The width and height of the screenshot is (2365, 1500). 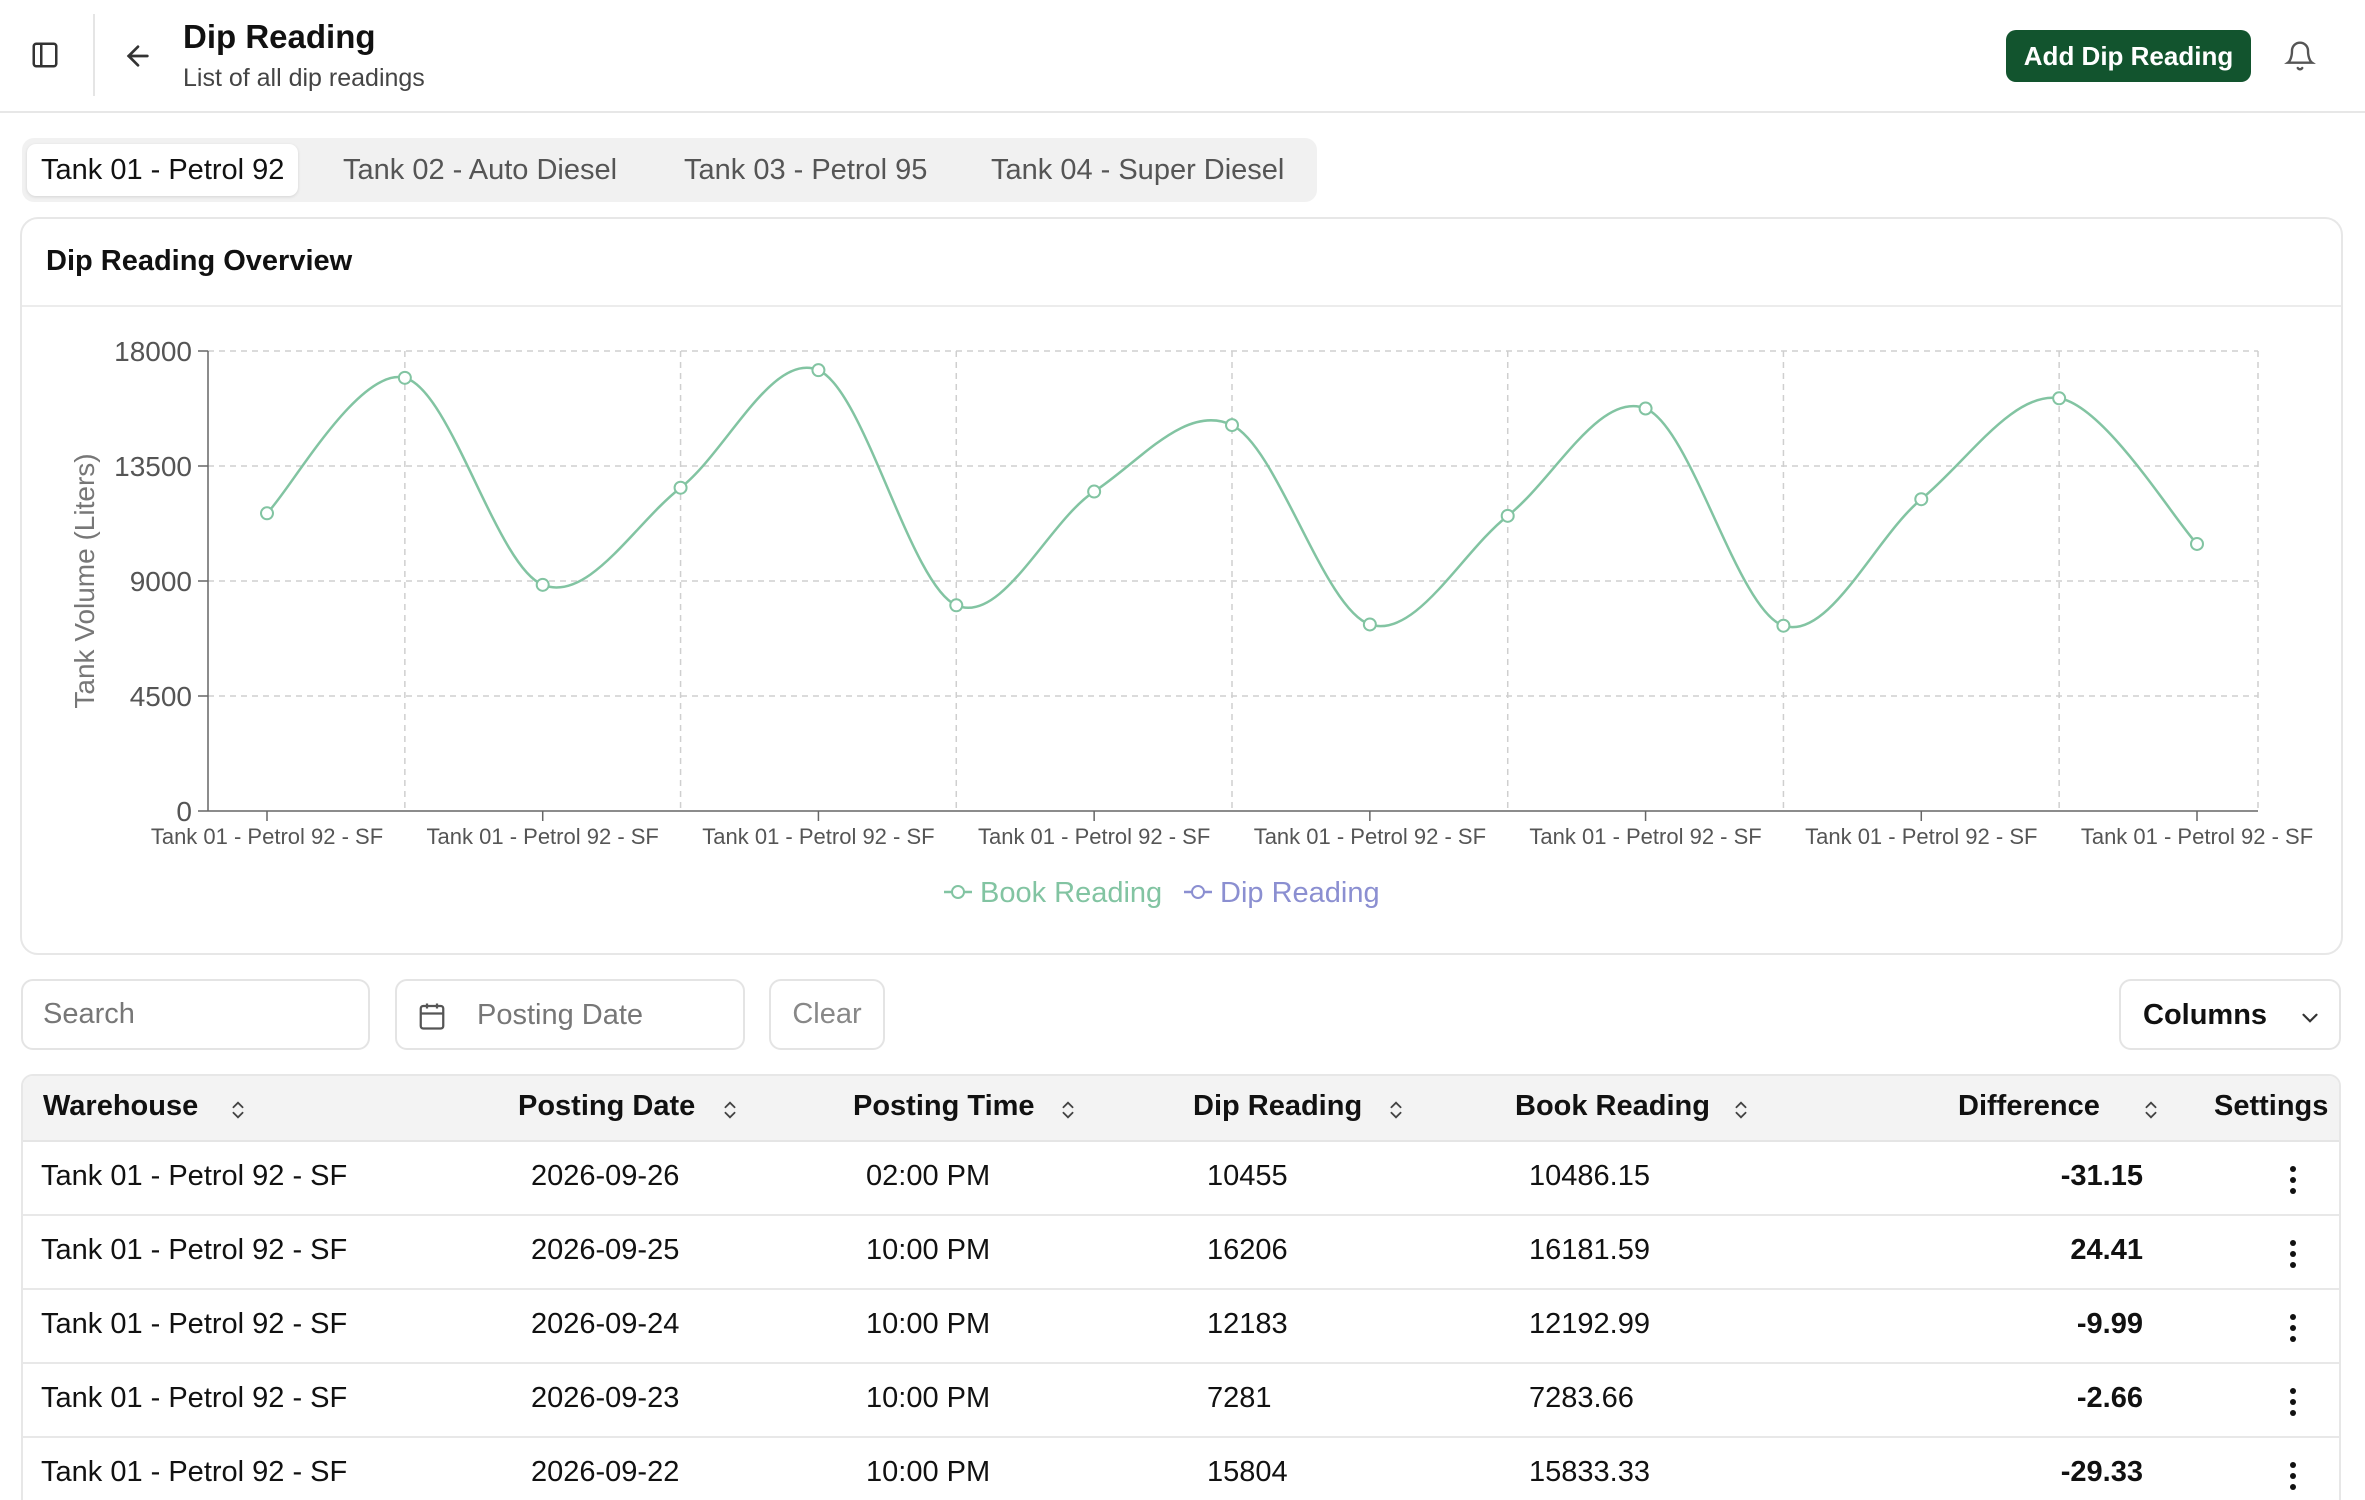 I want to click on cell-dip-reading: 16206, so click(x=1247, y=1250).